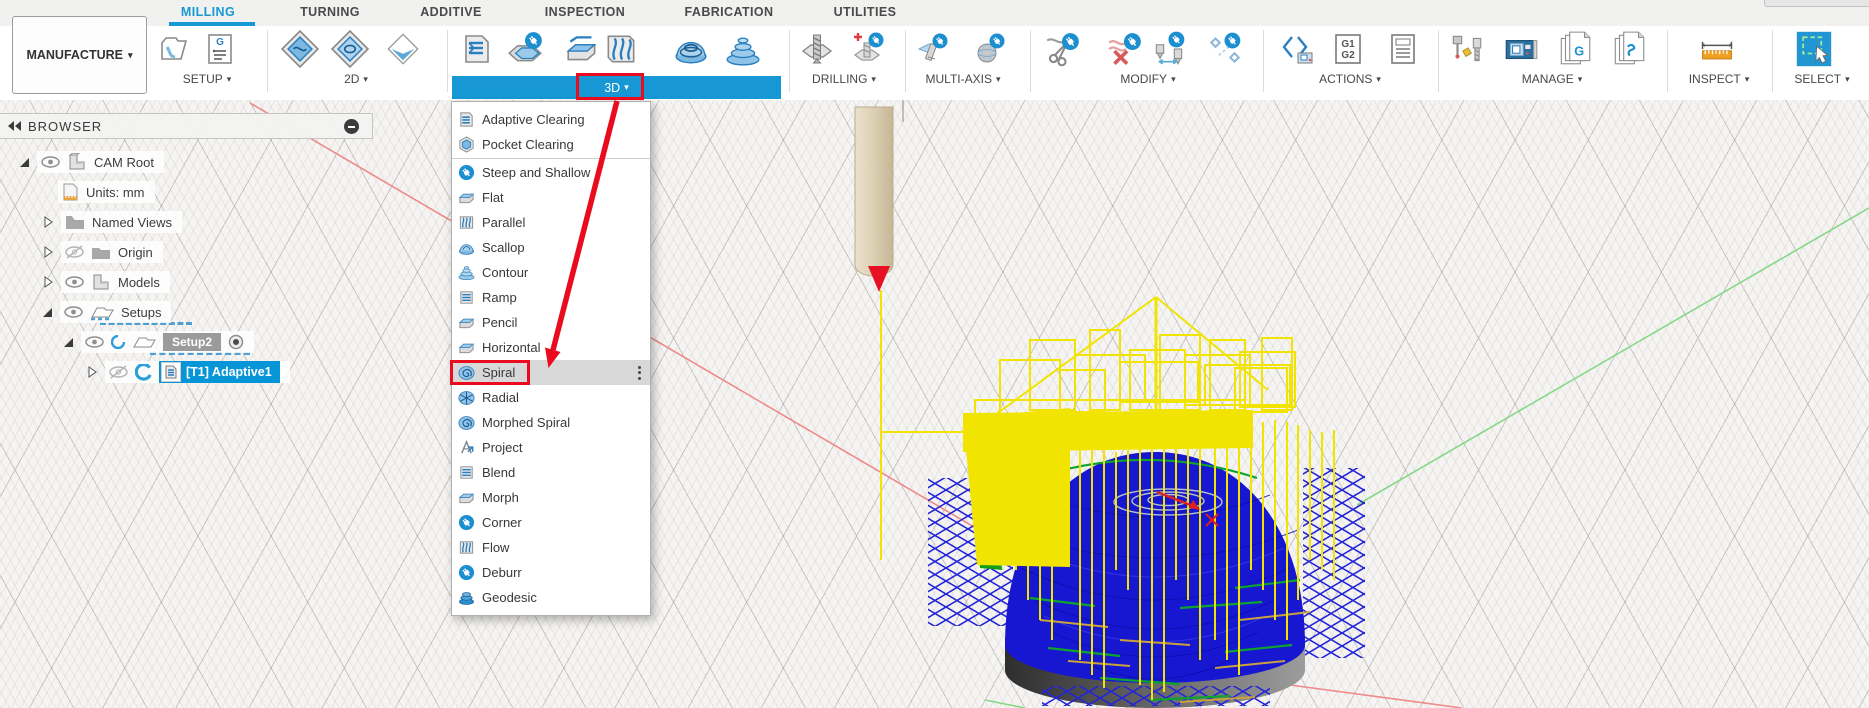  Describe the element at coordinates (1717, 49) in the screenshot. I see `measure-icon` at that location.